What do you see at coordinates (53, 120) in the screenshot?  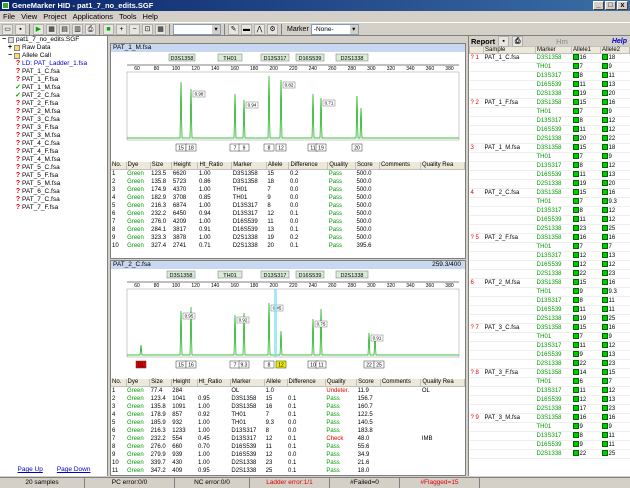 I see `tree-file-item: ? PAT_3_C.fsa` at bounding box center [53, 120].